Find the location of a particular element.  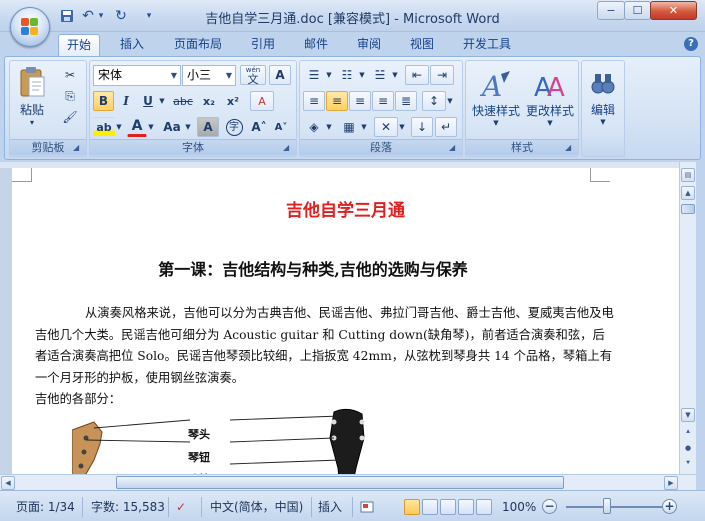

align-left-icon: ≡ is located at coordinates (314, 101).